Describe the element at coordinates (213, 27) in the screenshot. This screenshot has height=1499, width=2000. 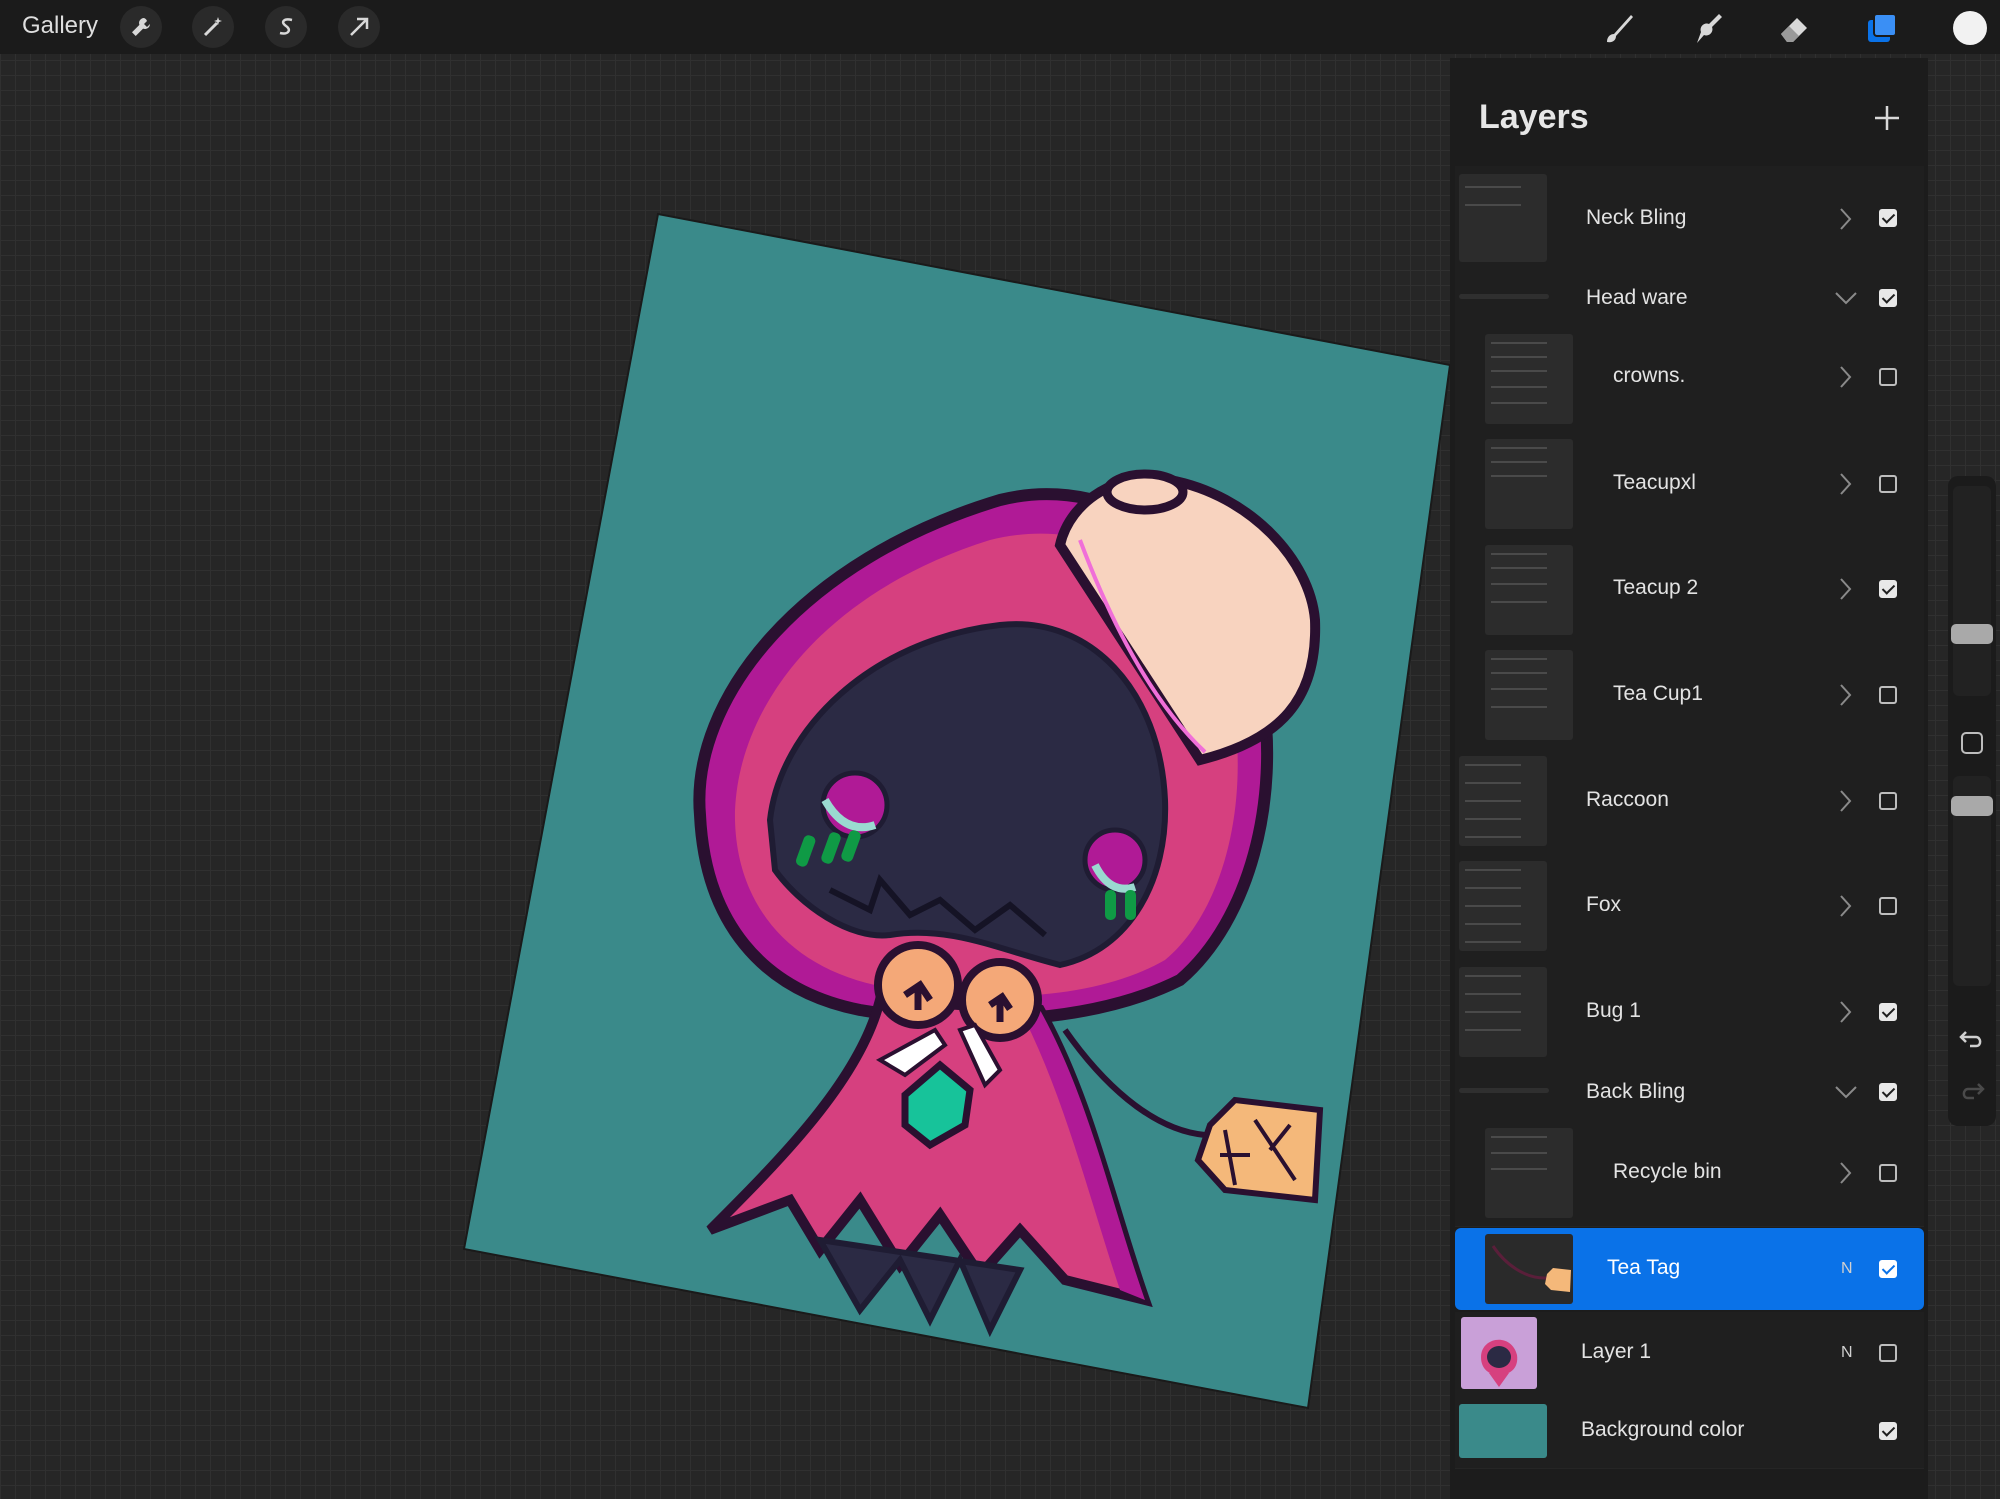
I see `adjustments-magic-wand-icon` at that location.